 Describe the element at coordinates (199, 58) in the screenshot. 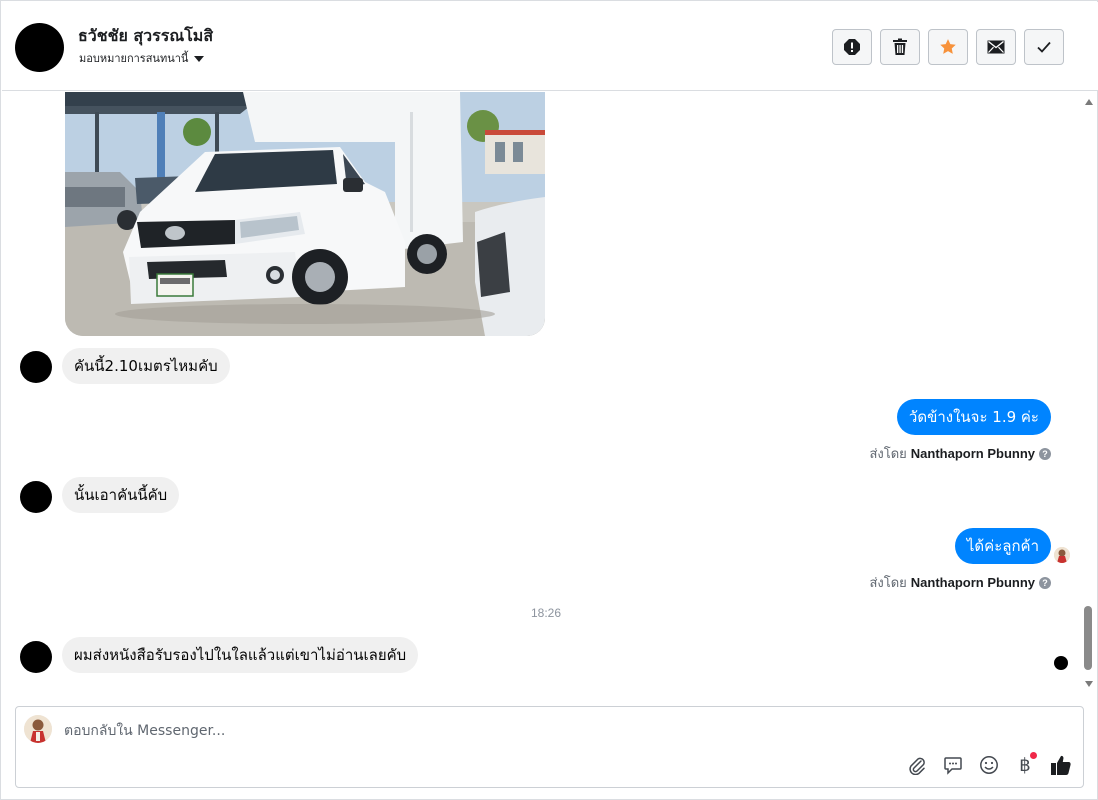

I see `caret-down-icon` at that location.